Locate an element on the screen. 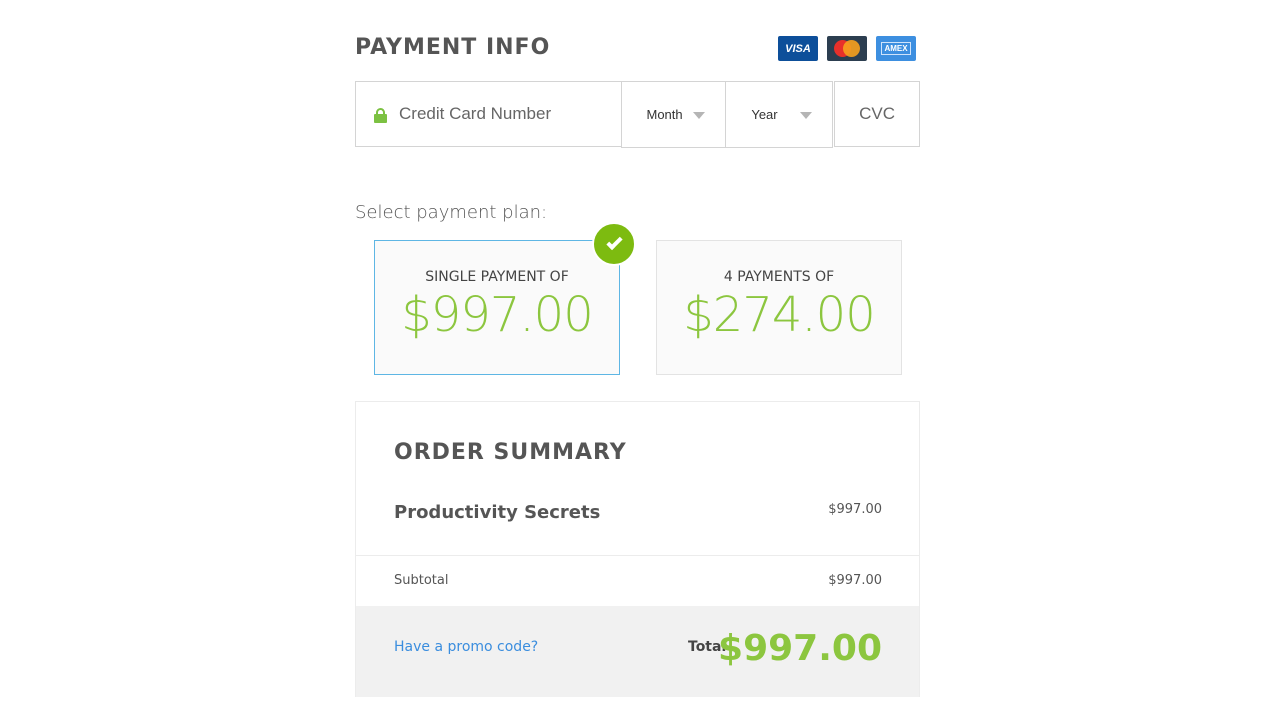  subtotal-value: $997.00 is located at coordinates (855, 580).